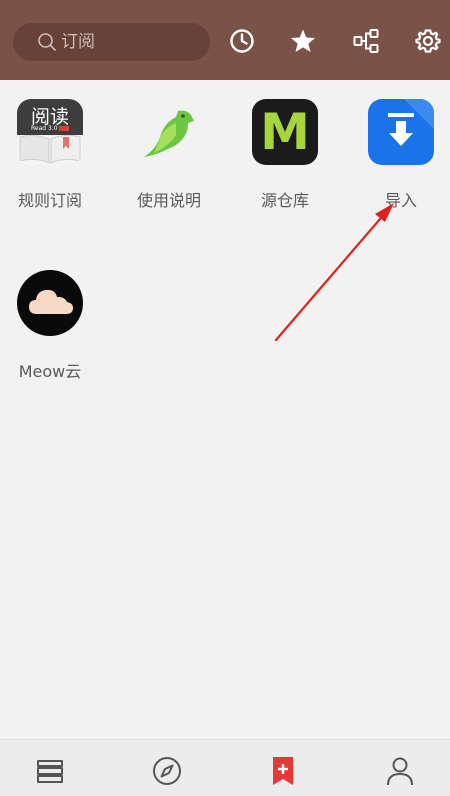  What do you see at coordinates (50, 371) in the screenshot?
I see `grid-item-label: Meow云` at bounding box center [50, 371].